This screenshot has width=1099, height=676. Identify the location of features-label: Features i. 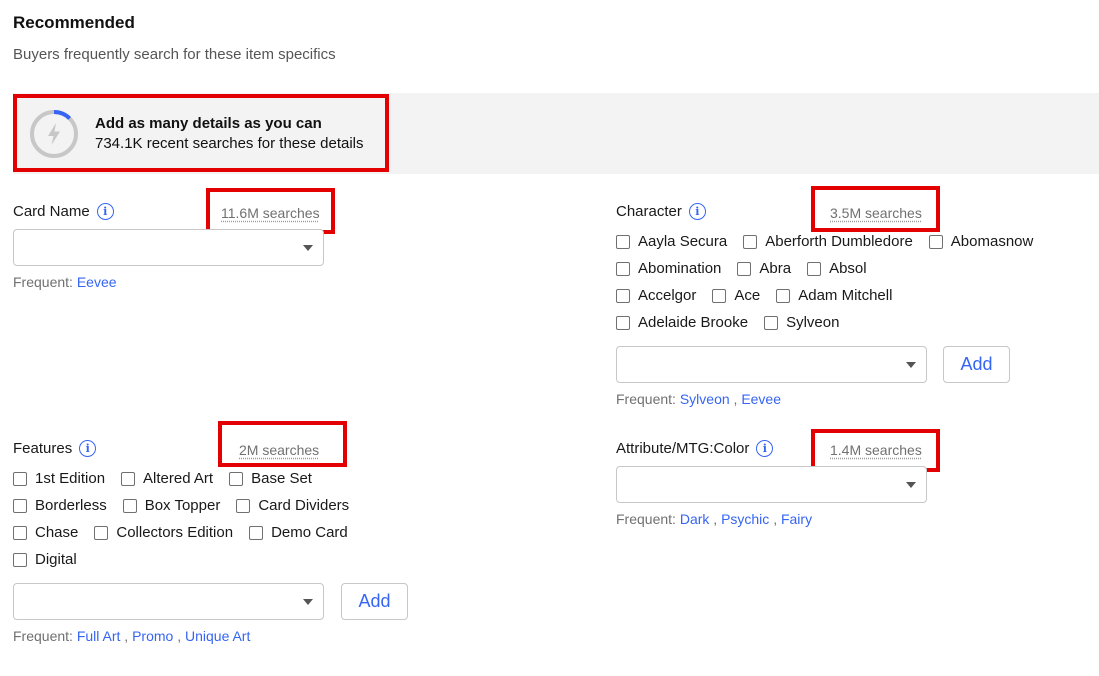
(55, 448).